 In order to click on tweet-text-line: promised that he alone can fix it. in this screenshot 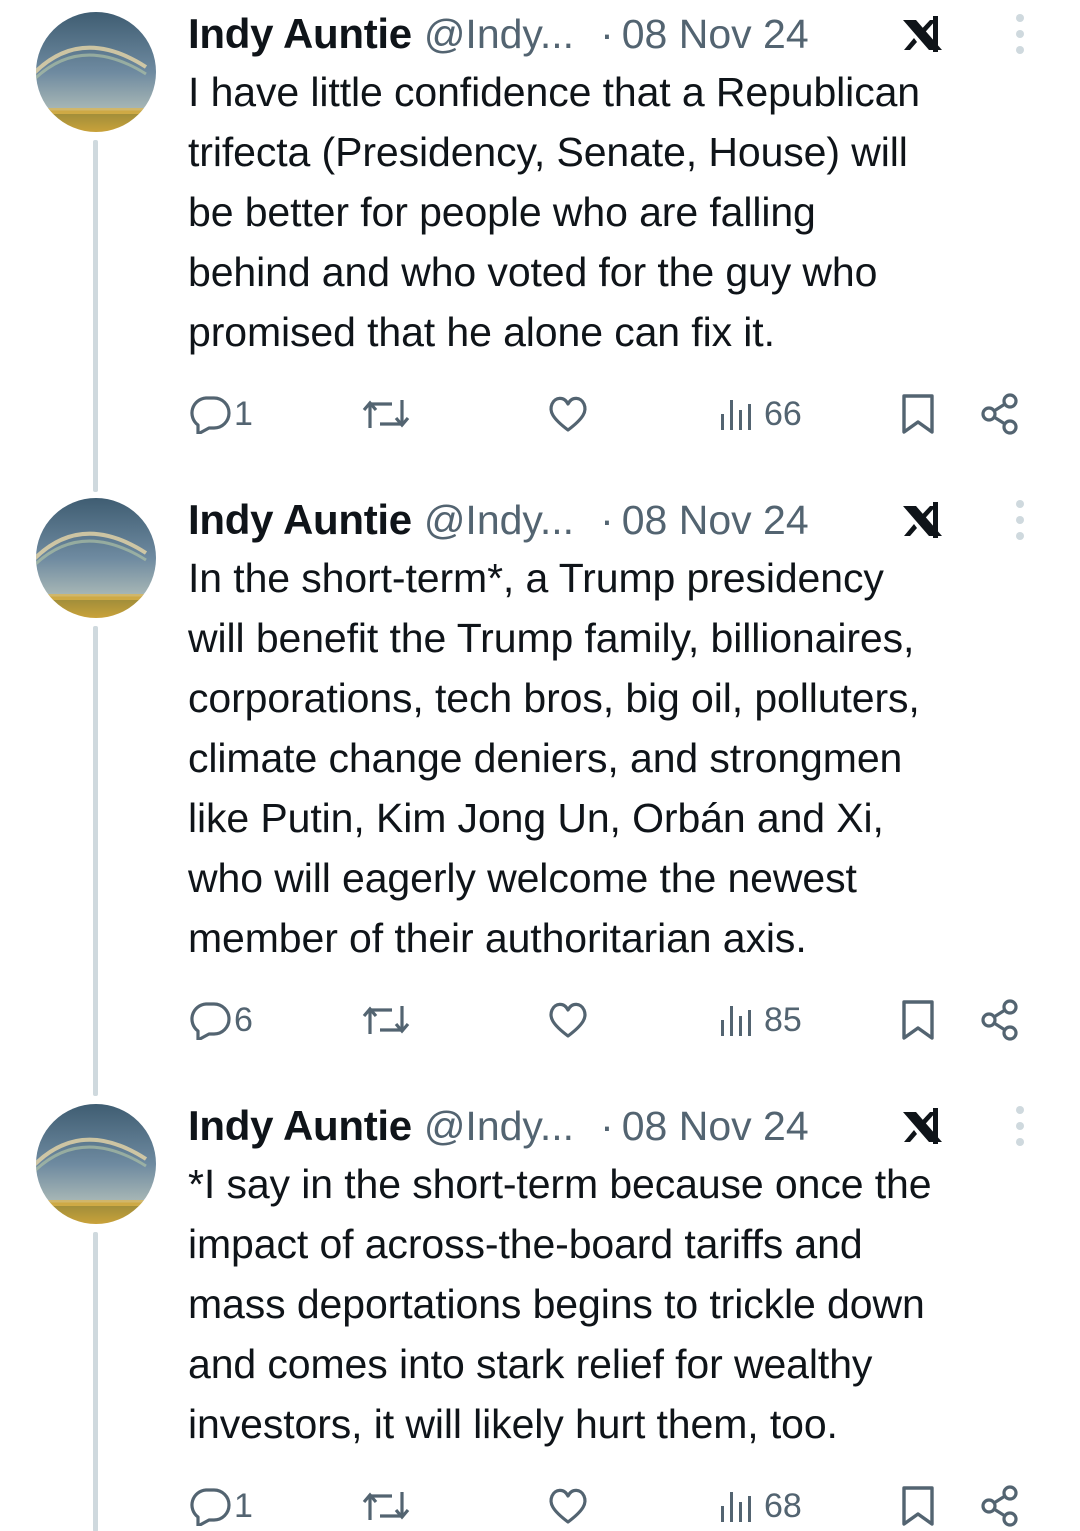, I will do `click(481, 332)`.